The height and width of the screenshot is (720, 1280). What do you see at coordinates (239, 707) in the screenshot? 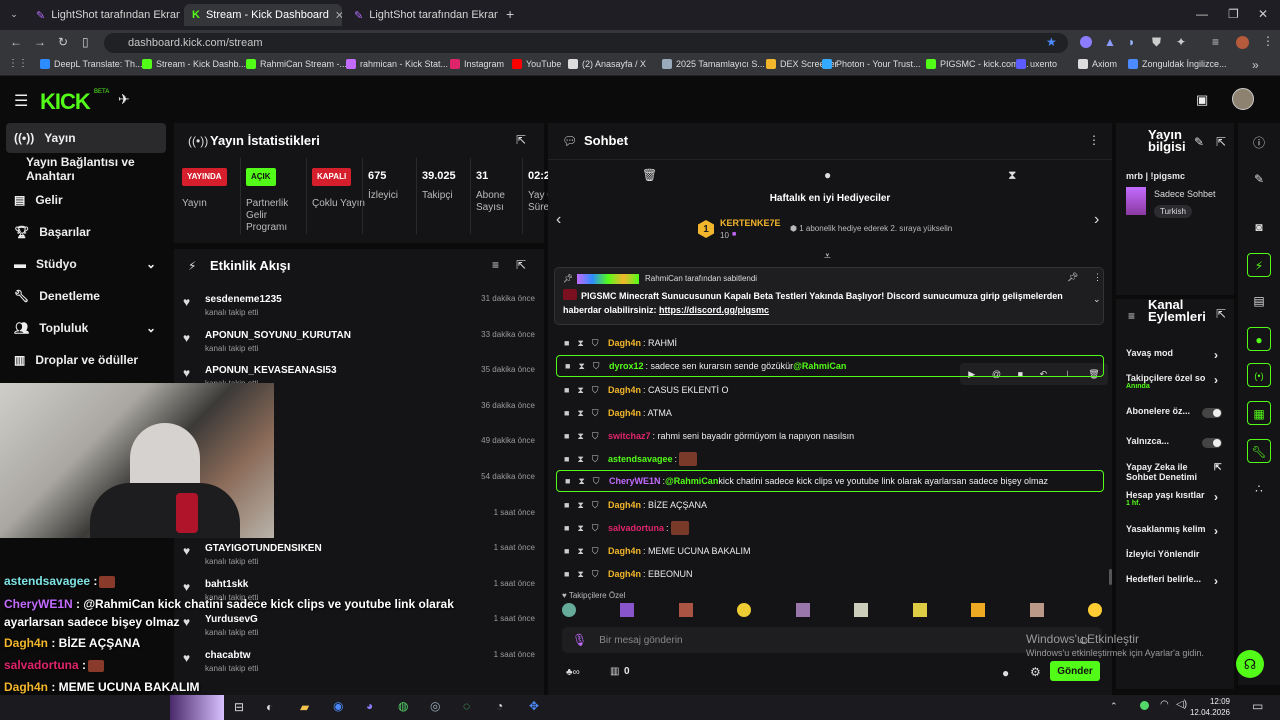
I see `task-view-icon: ⊟` at bounding box center [239, 707].